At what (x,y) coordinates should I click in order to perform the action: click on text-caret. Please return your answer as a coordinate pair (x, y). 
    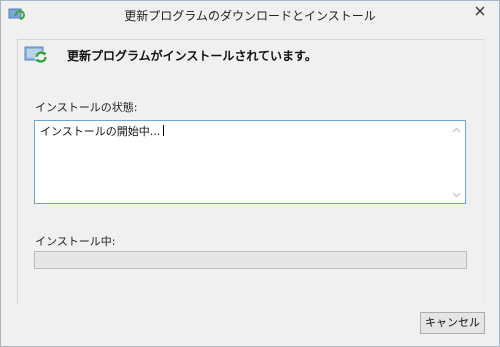
    Looking at the image, I should click on (164, 130).